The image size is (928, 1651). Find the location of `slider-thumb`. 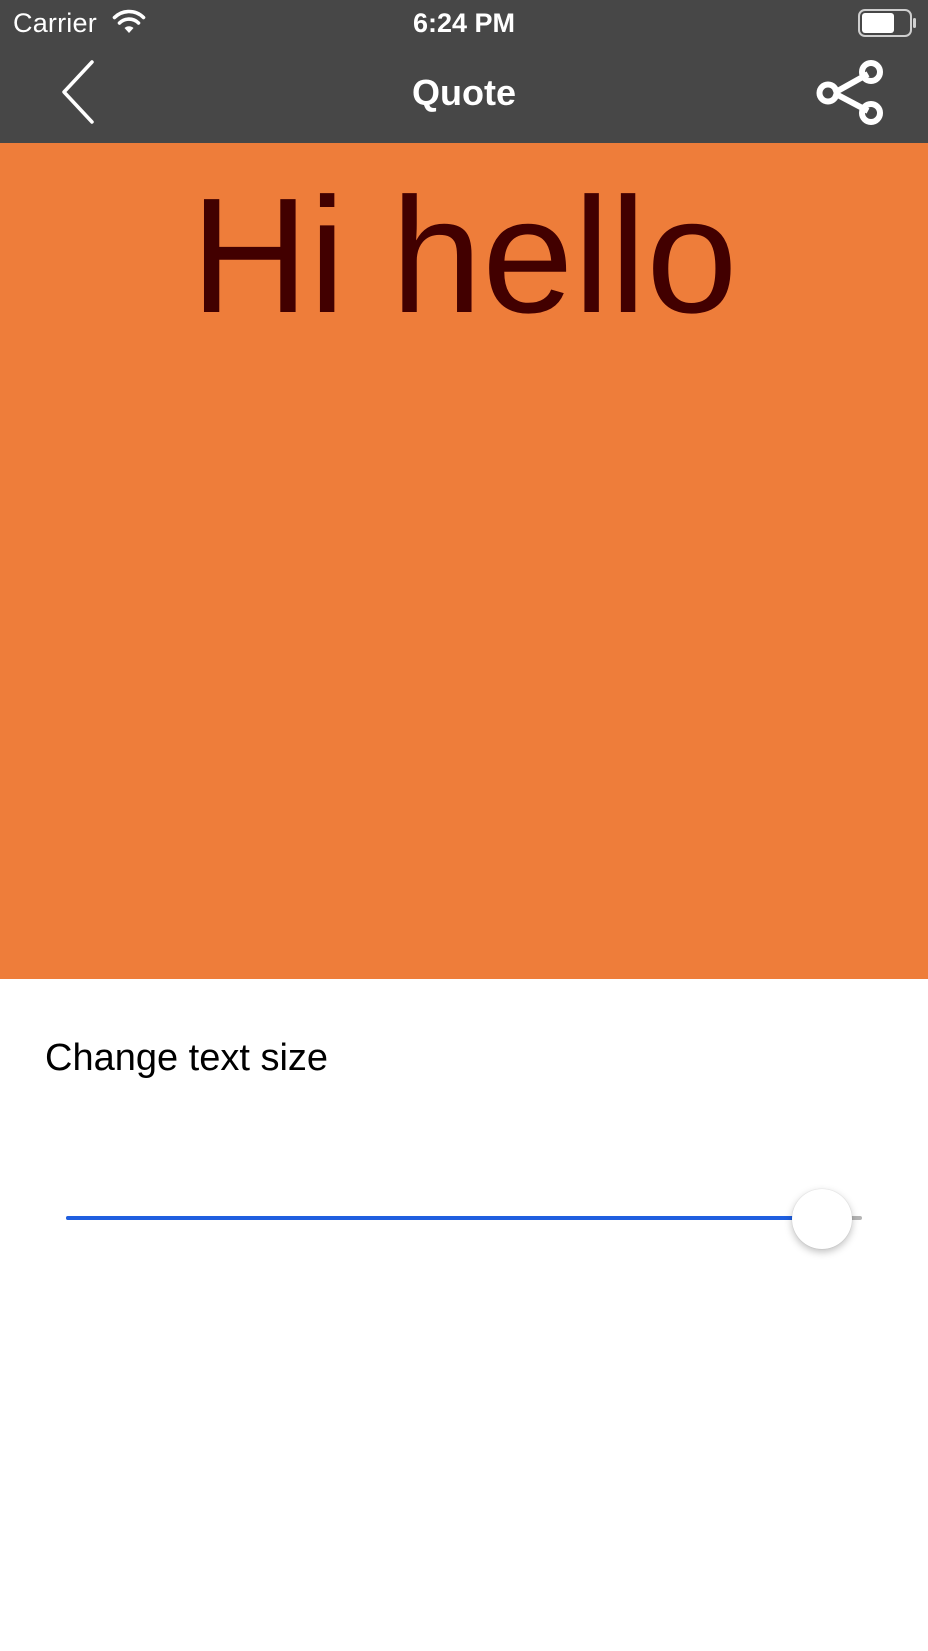

slider-thumb is located at coordinates (822, 1219).